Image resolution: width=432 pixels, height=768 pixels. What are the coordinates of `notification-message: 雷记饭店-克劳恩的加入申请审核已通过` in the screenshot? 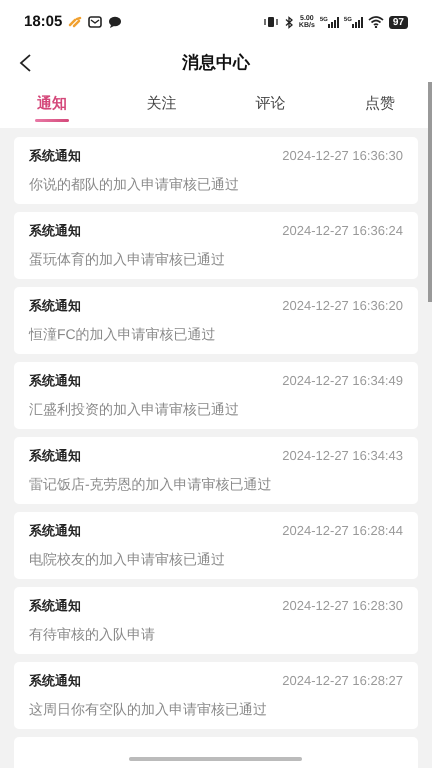 It's located at (151, 484).